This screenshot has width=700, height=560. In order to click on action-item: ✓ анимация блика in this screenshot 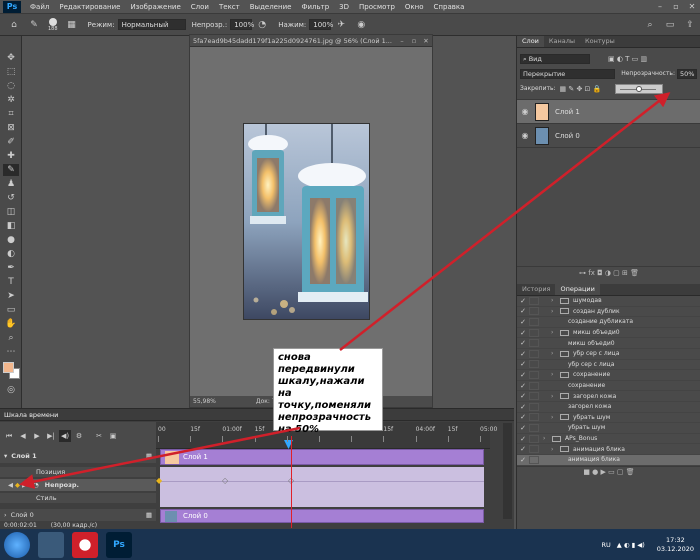, I will do `click(608, 460)`.